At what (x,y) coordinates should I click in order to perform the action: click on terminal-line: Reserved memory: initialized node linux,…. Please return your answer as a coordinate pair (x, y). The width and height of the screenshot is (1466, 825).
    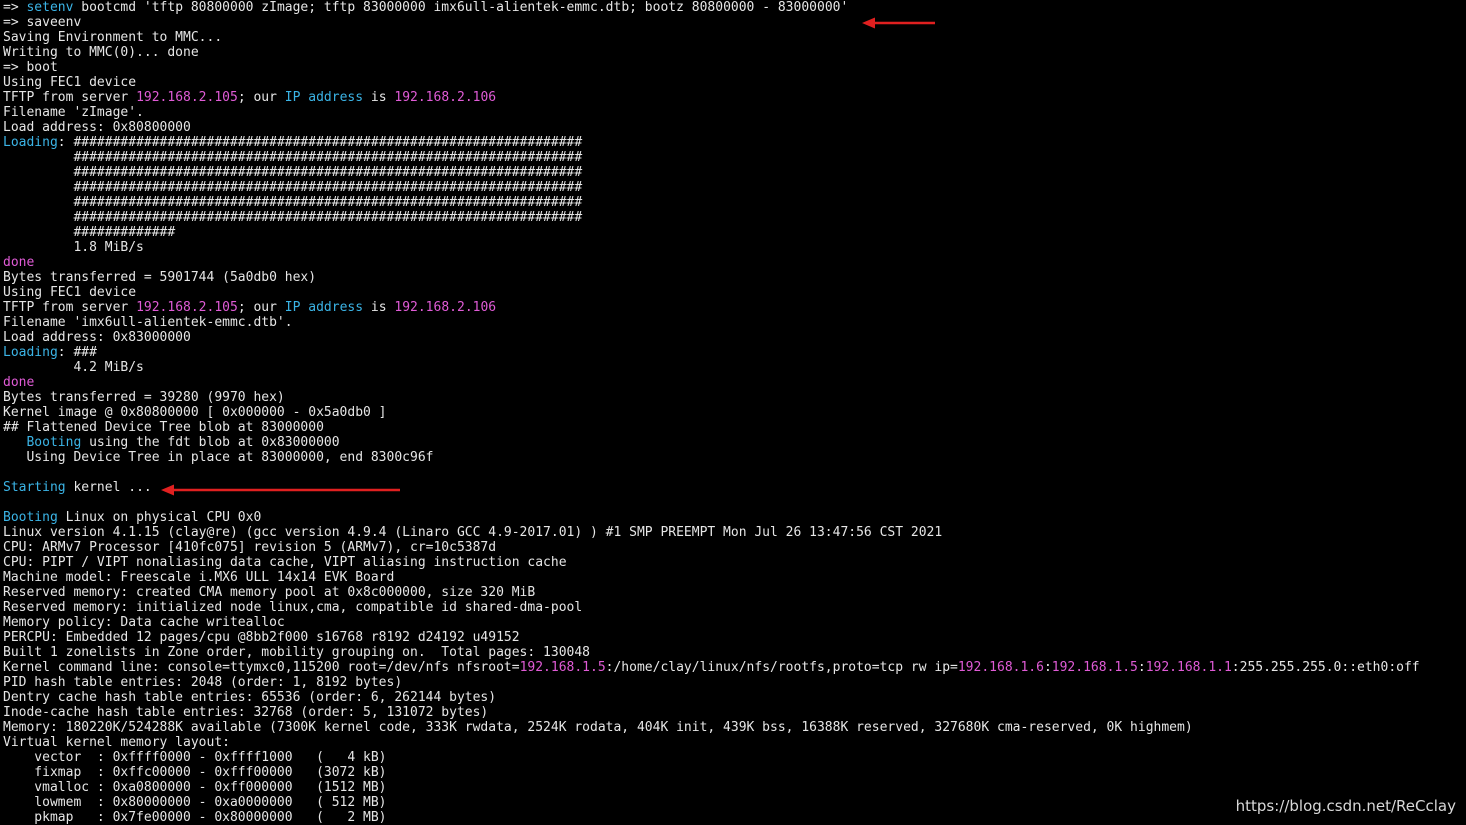
    Looking at the image, I should click on (711, 607).